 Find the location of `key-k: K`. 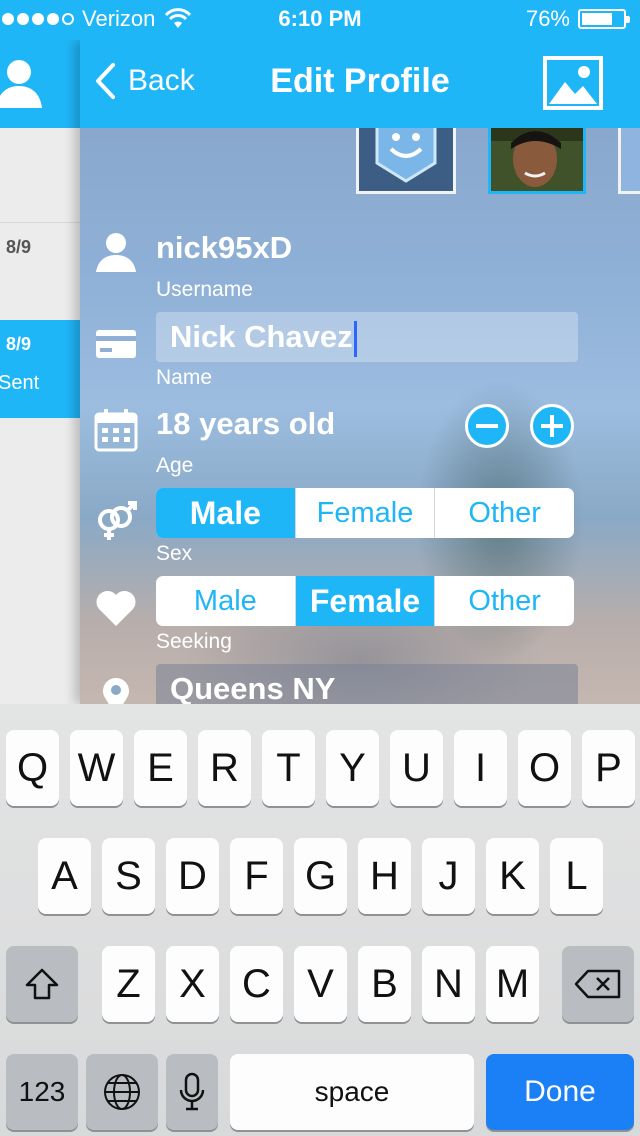

key-k: K is located at coordinates (512, 876).